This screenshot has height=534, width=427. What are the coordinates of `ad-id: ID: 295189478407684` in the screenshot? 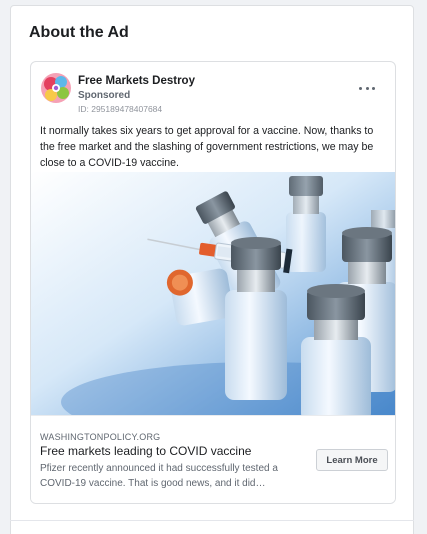 It's located at (120, 109).